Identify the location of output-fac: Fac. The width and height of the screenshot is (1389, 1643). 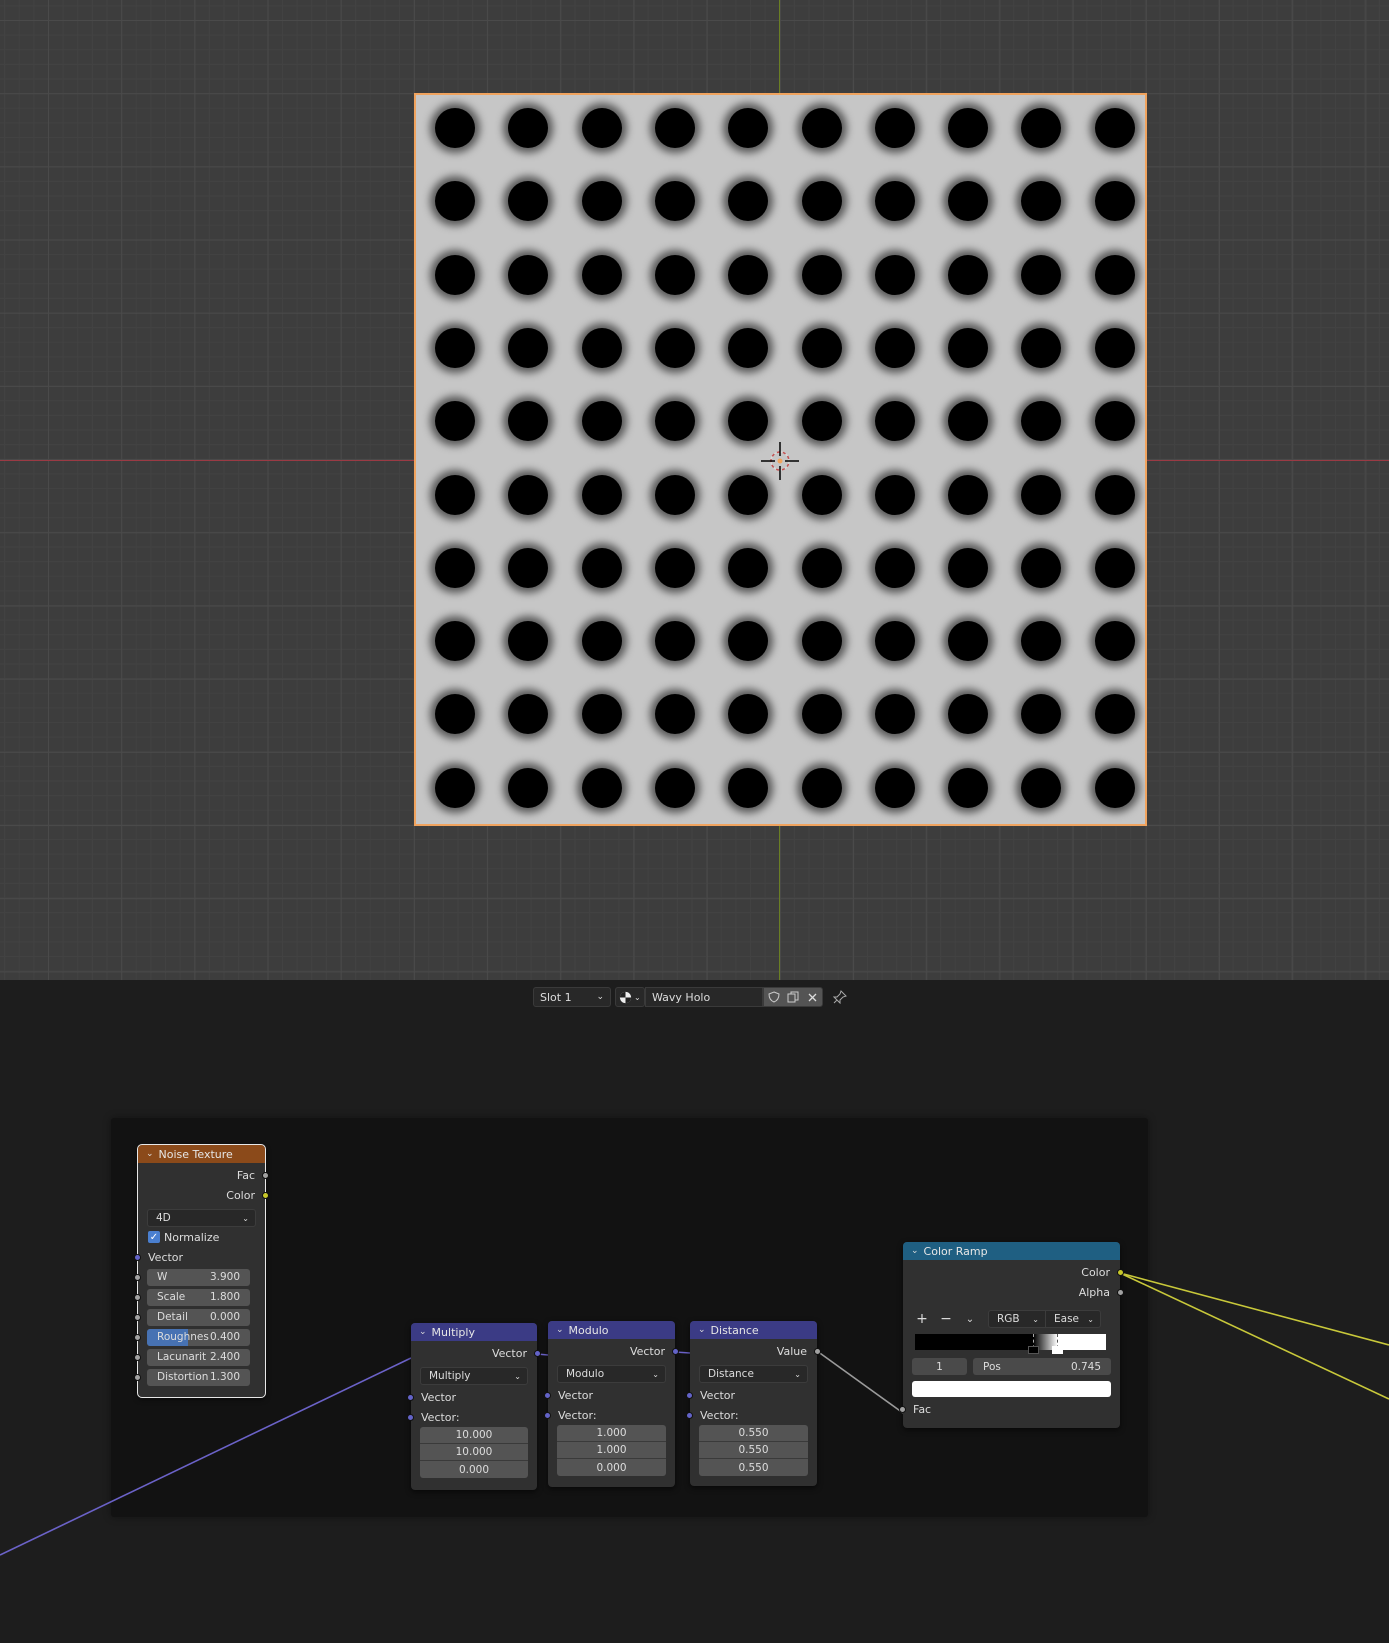
(203, 1175).